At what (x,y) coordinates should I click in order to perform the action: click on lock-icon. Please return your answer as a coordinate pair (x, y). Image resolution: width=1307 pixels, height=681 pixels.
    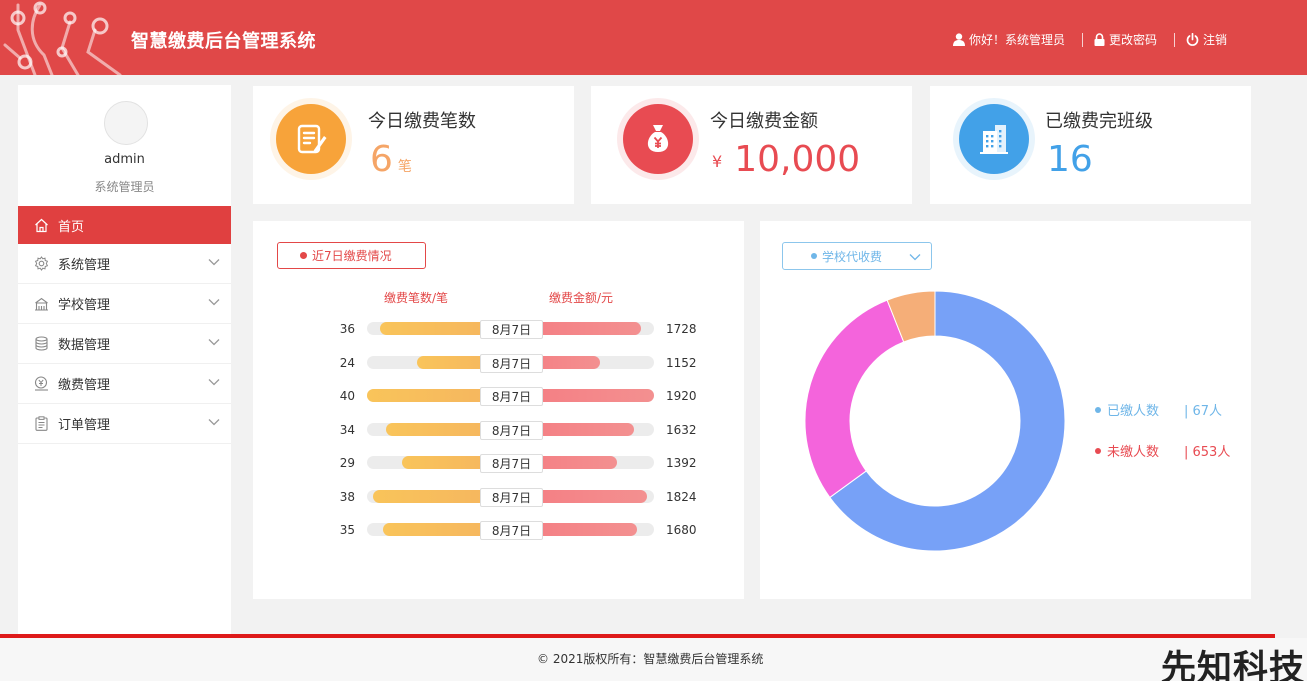
    Looking at the image, I should click on (1099, 39).